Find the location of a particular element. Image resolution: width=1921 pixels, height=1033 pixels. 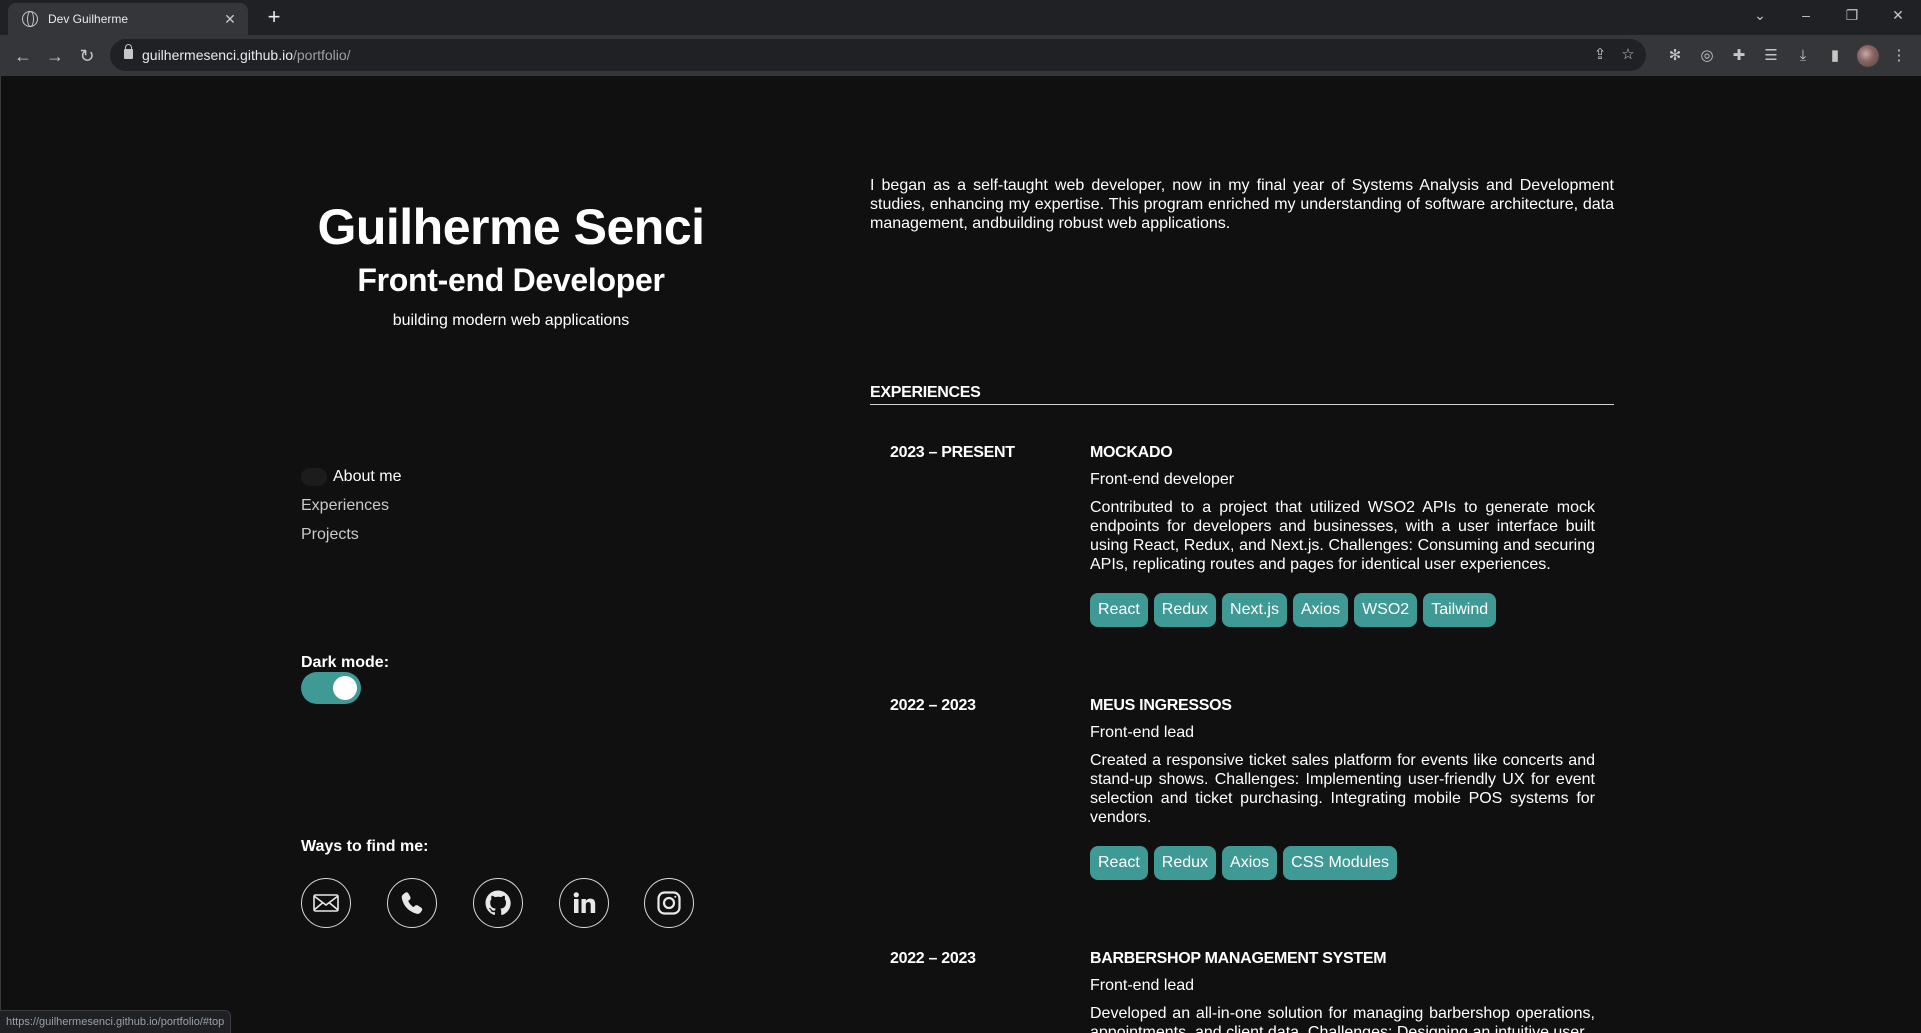

developer-name: Guilherme Senci is located at coordinates (511, 227).